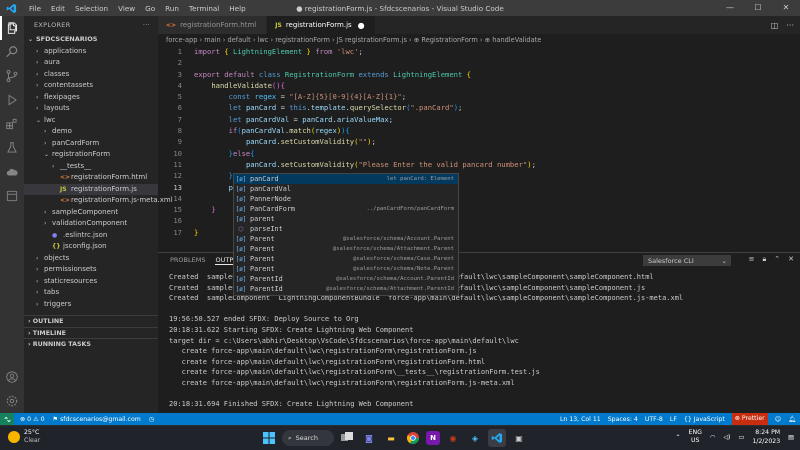 The width and height of the screenshot is (800, 450). What do you see at coordinates (497, 438) in the screenshot?
I see `vscode-taskbar-icon` at bounding box center [497, 438].